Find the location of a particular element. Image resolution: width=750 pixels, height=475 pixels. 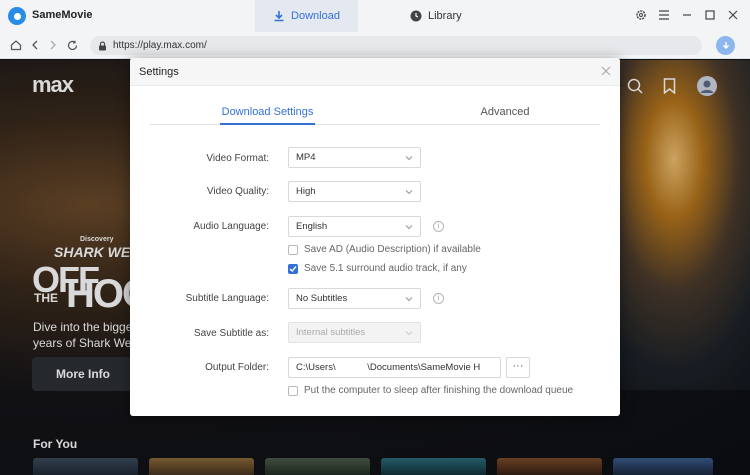

audio-language-label: Audio Language: is located at coordinates (231, 226).